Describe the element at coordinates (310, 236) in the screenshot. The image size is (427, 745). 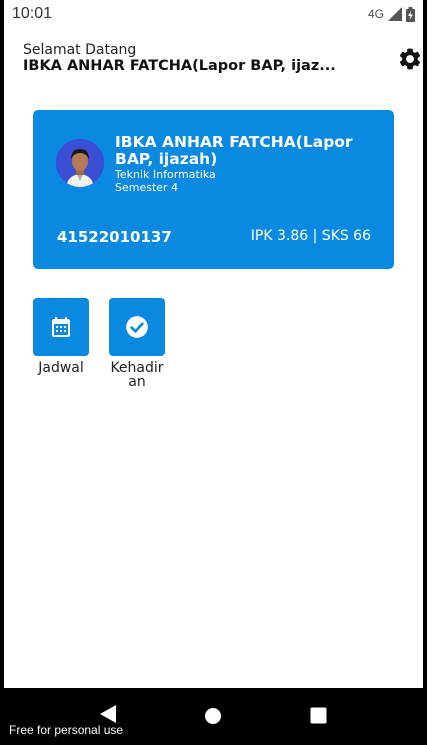
I see `student-stats: IPK 3.86 | SKS 66` at that location.